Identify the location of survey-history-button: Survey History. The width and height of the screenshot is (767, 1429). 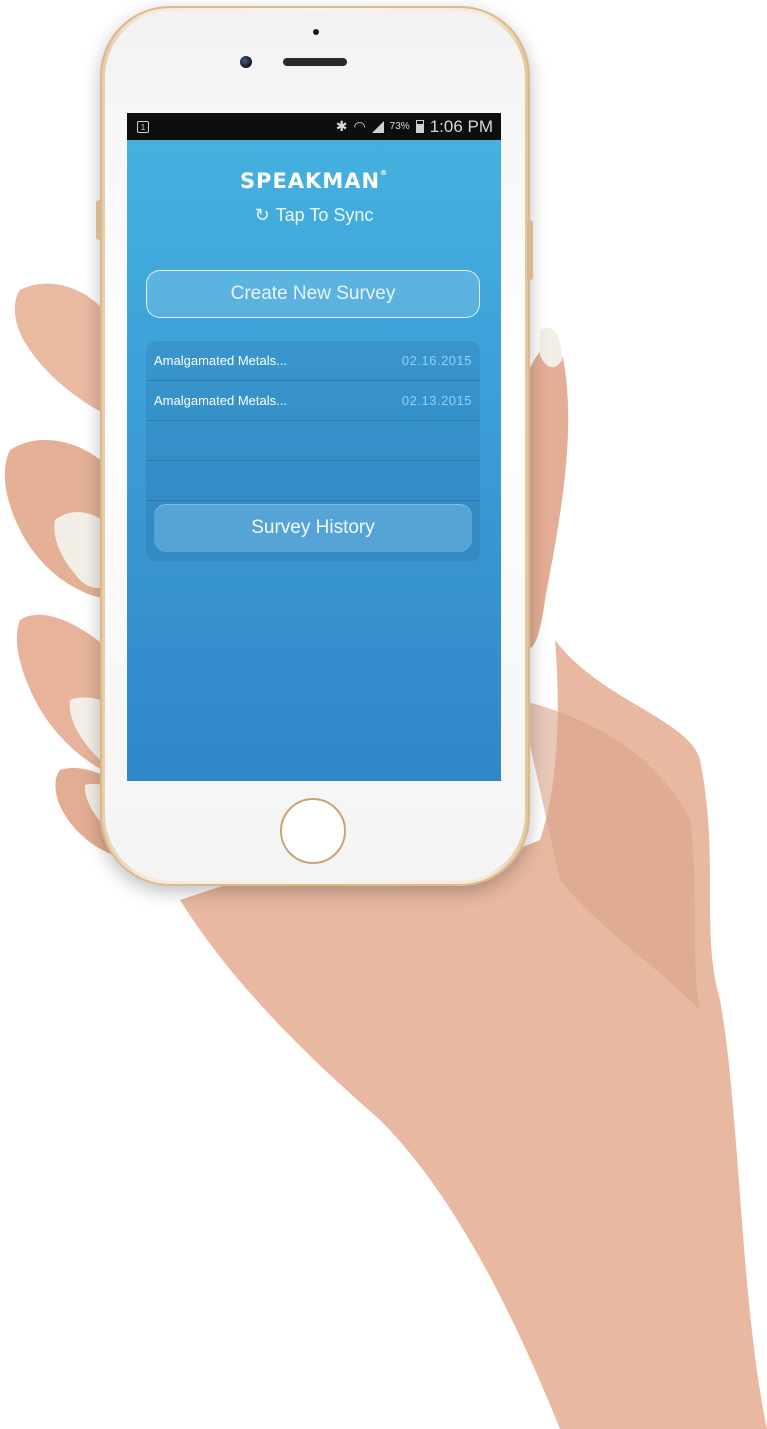
(313, 528).